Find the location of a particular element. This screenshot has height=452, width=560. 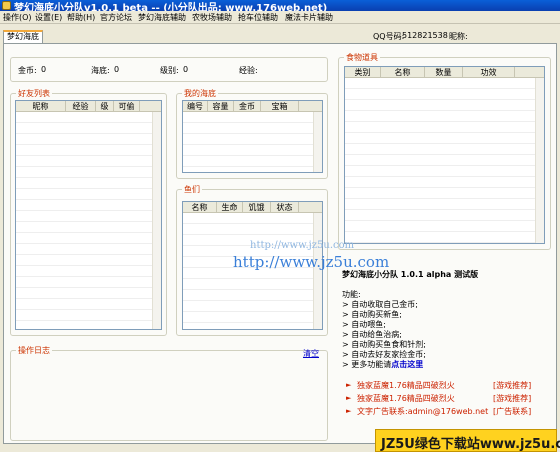

friends-list-body is located at coordinates (84, 220).